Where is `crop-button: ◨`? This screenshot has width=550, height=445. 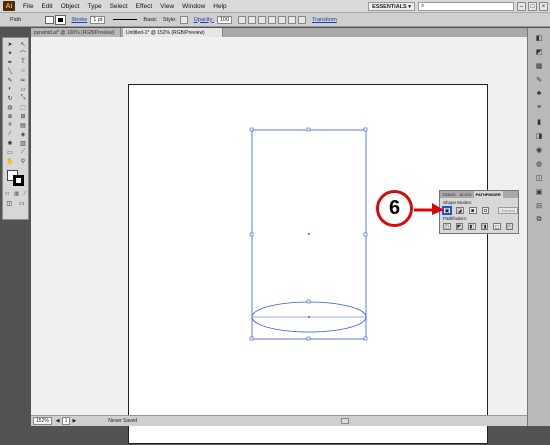 crop-button: ◨ is located at coordinates (484, 226).